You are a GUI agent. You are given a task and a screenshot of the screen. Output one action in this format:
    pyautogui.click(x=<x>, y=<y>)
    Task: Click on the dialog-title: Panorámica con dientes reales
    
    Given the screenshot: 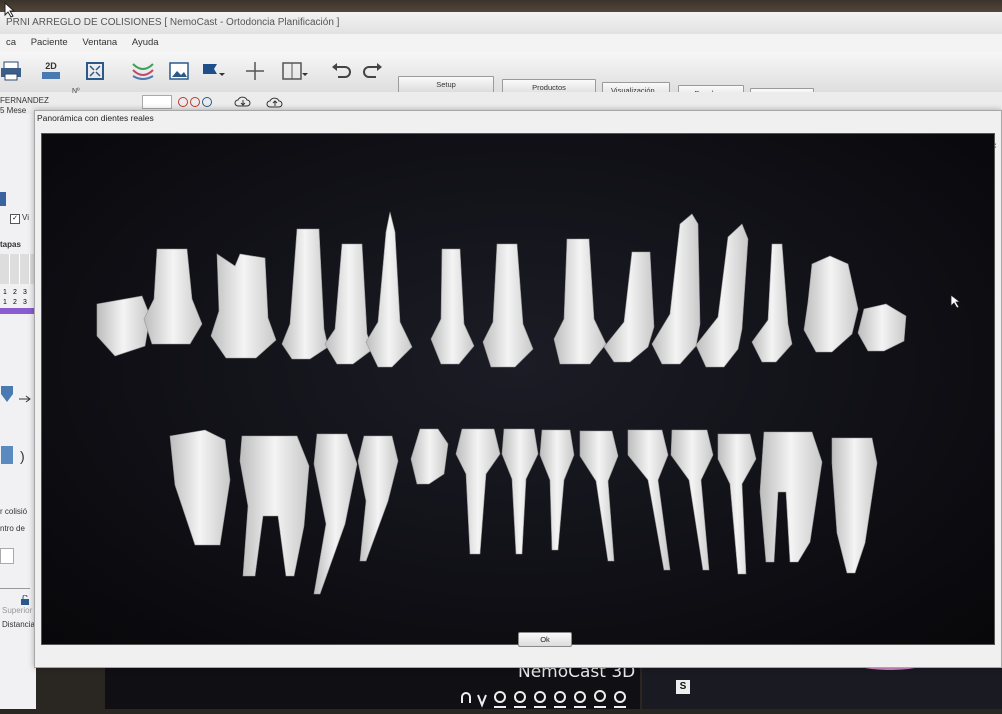 What is the action you would take?
    pyautogui.click(x=95, y=118)
    